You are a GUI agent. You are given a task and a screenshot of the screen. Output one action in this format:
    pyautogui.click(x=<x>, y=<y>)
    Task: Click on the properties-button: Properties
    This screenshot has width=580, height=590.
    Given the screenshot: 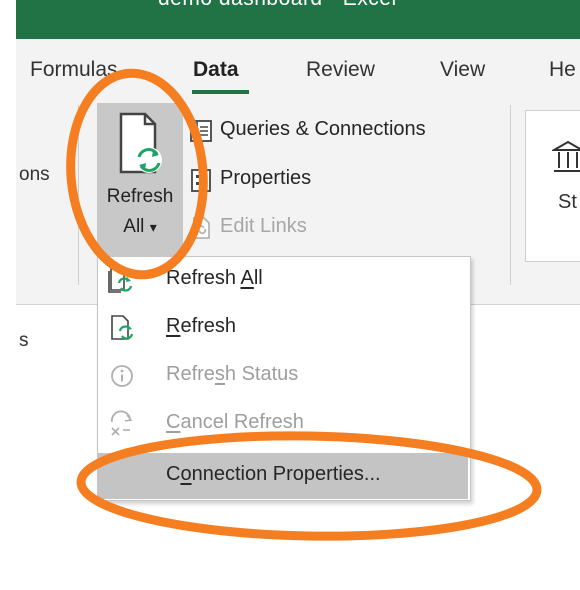 What is the action you would take?
    pyautogui.click(x=268, y=180)
    